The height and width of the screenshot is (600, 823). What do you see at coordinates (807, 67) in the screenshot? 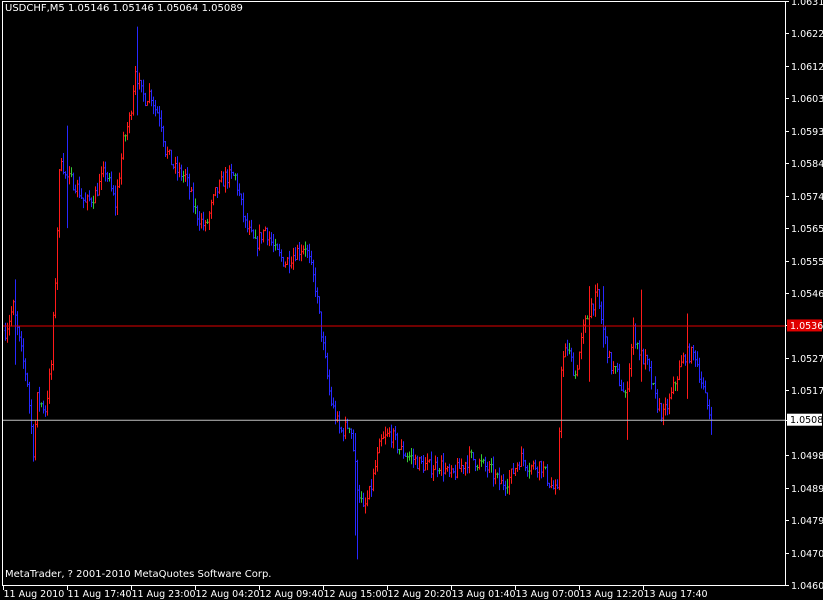
I see `y-tick-label: 1.06125` at bounding box center [807, 67].